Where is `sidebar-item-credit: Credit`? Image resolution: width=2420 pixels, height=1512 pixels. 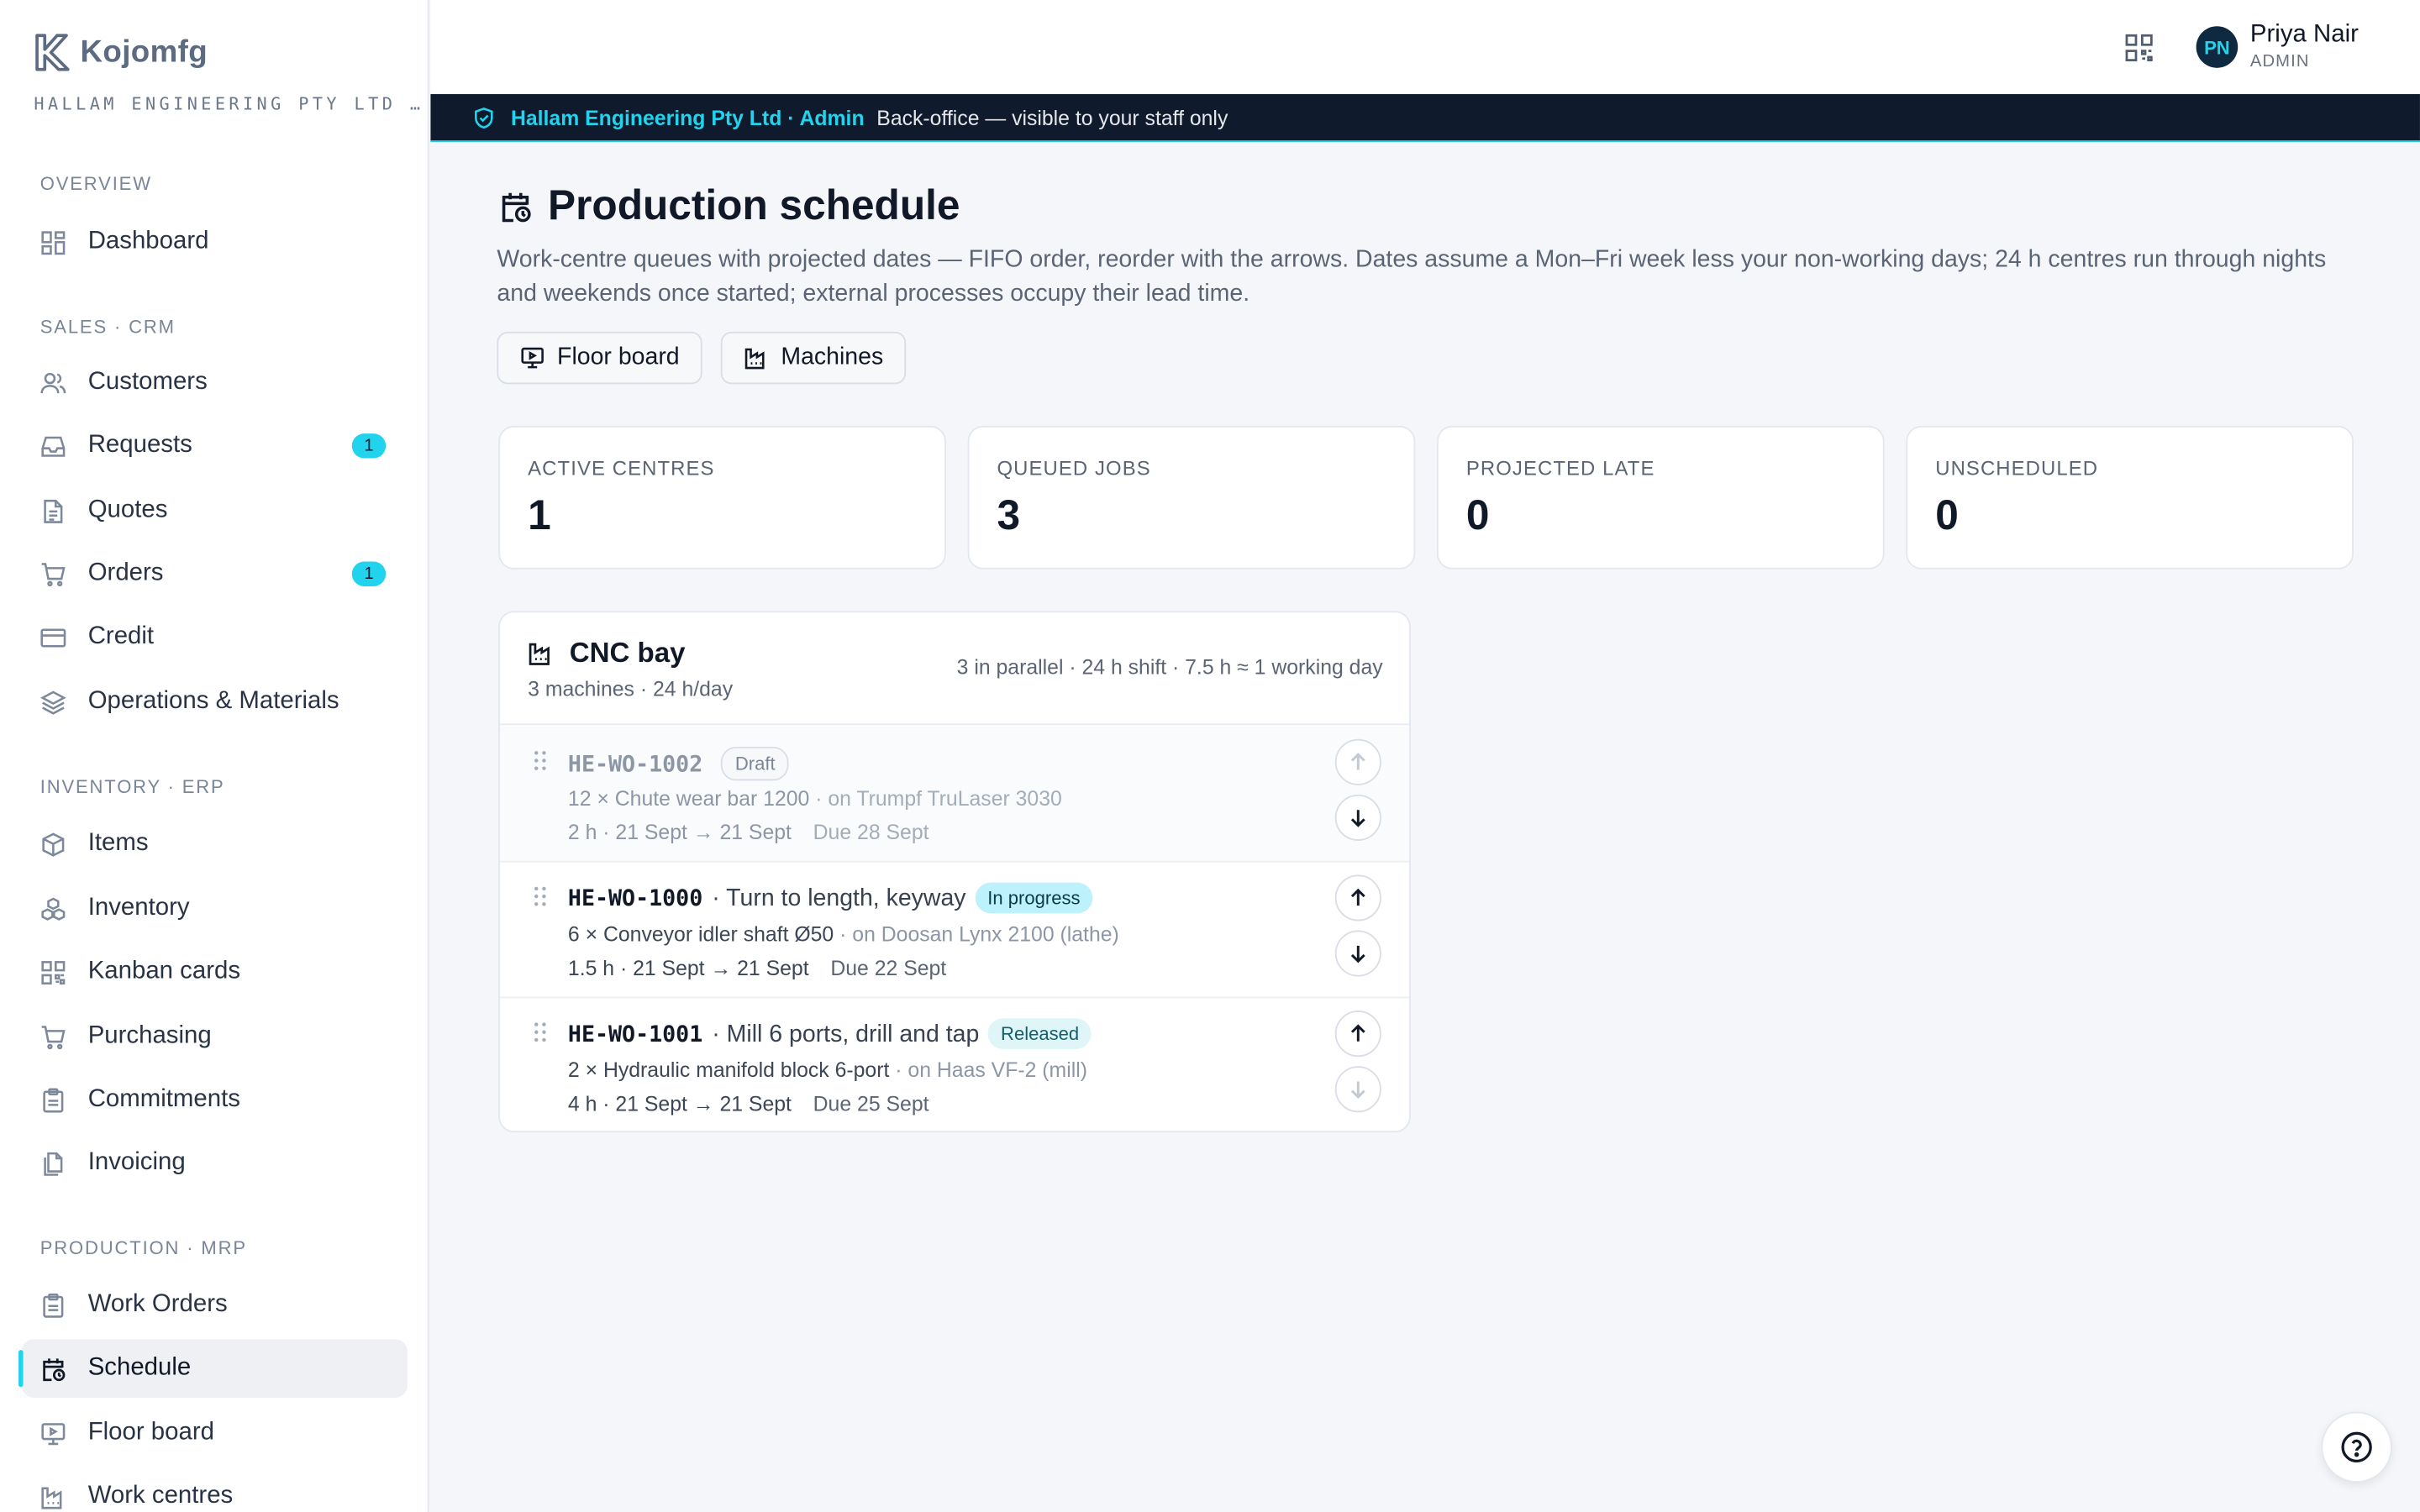
sidebar-item-credit: Credit is located at coordinates (215, 637).